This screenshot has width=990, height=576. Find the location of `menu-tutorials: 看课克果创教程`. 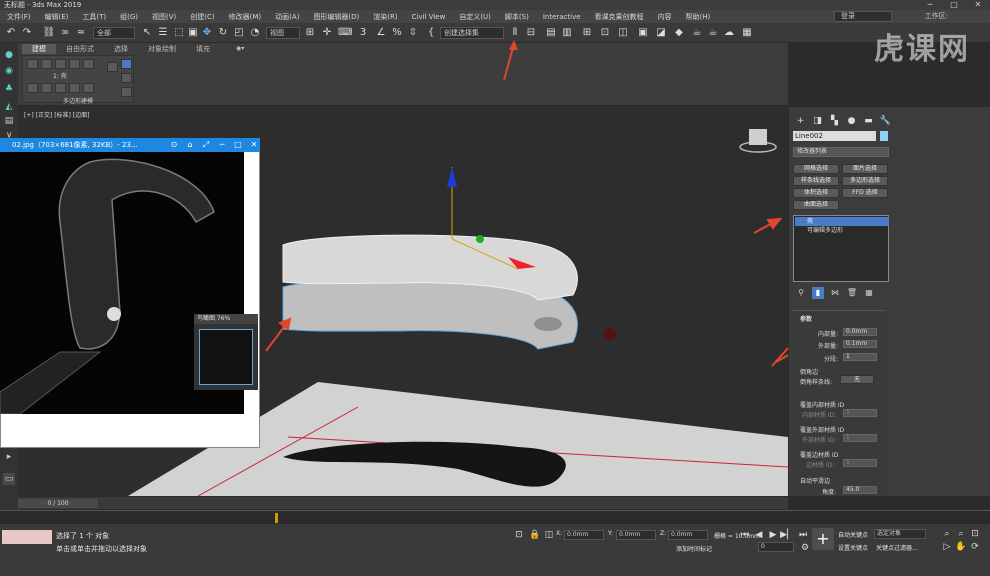

menu-tutorials: 看课克果创教程 is located at coordinates (619, 17).